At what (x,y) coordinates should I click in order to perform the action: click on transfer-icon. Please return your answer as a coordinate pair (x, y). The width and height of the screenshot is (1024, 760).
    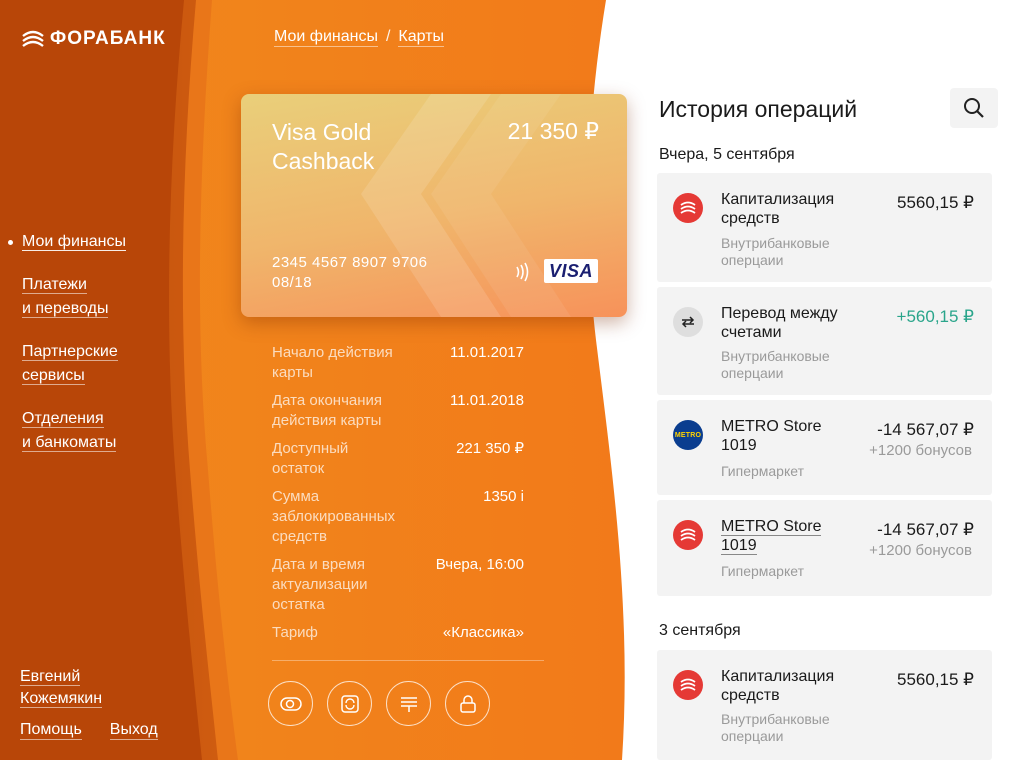
    Looking at the image, I should click on (688, 322).